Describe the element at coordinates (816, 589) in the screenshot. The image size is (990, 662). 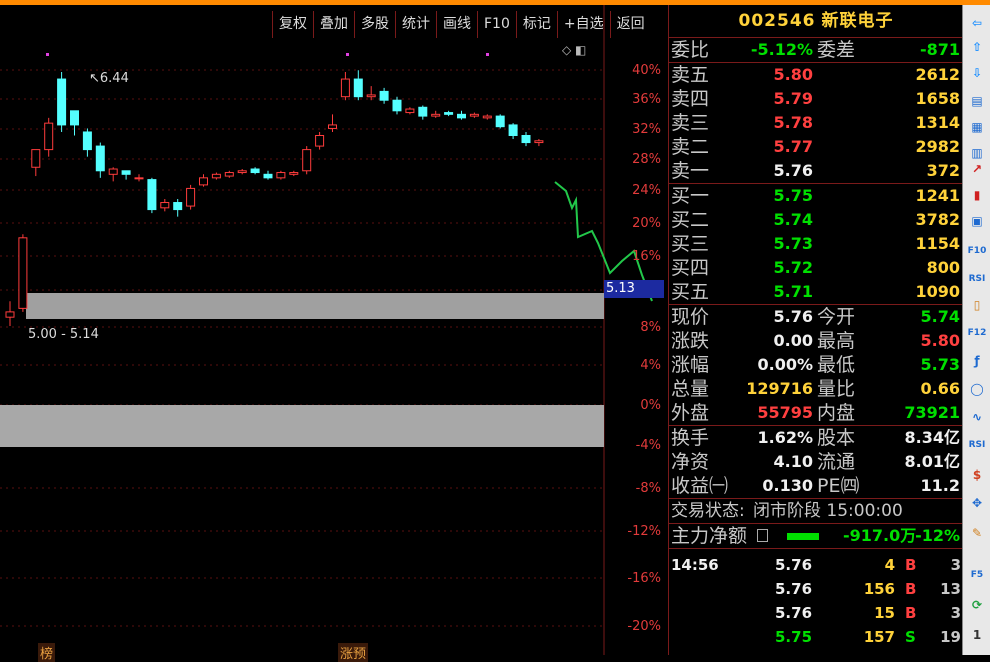
I see `tick-row: 5.76 156 B 13` at that location.